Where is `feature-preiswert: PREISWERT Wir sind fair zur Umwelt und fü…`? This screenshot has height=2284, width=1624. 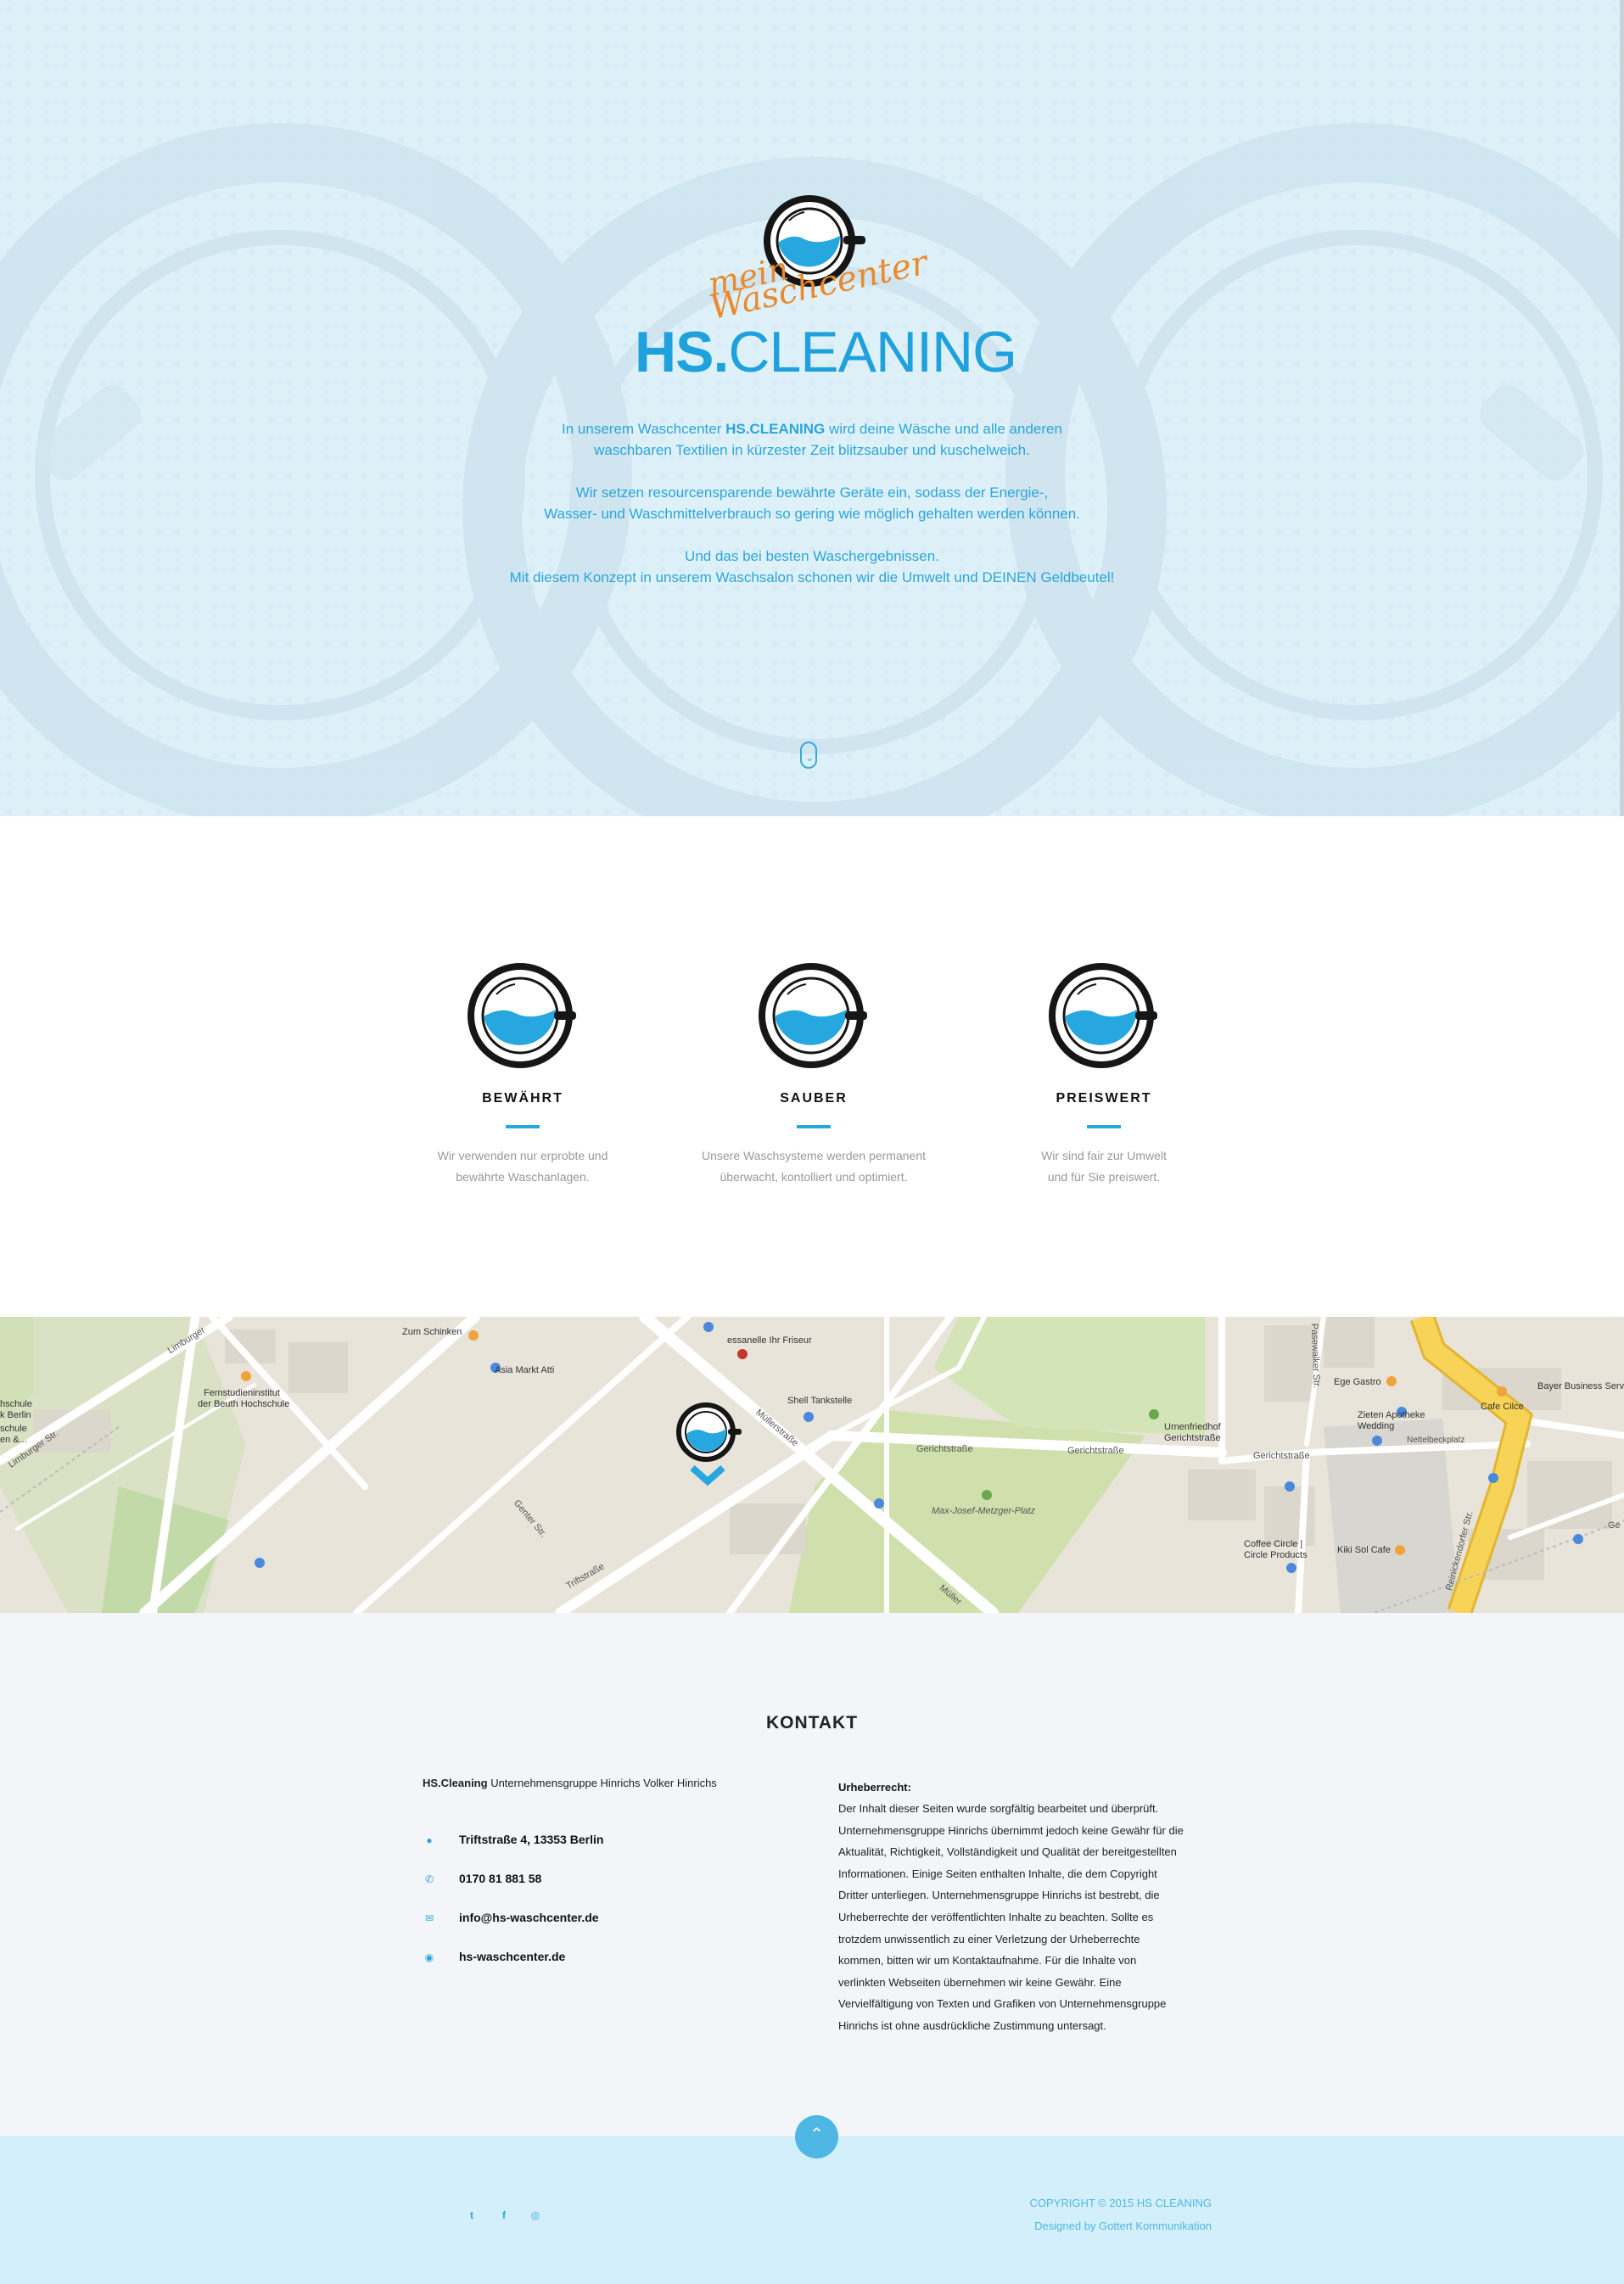
feature-preiswert: PREISWERT Wir sind fair zur Umwelt und fü… is located at coordinates (1104, 1074).